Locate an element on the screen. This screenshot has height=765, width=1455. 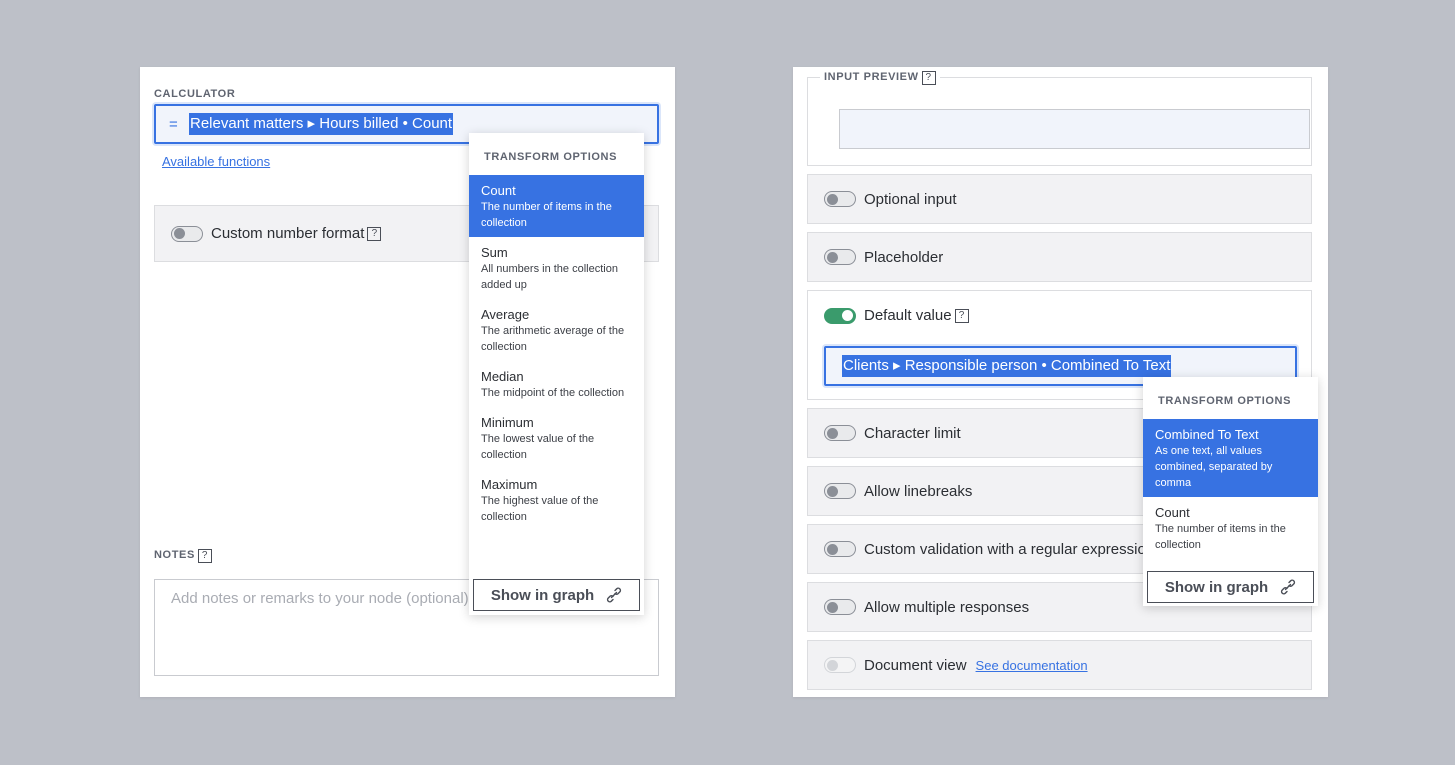
allow-multiple-label: Allow multiple responses is located at coordinates (947, 607).